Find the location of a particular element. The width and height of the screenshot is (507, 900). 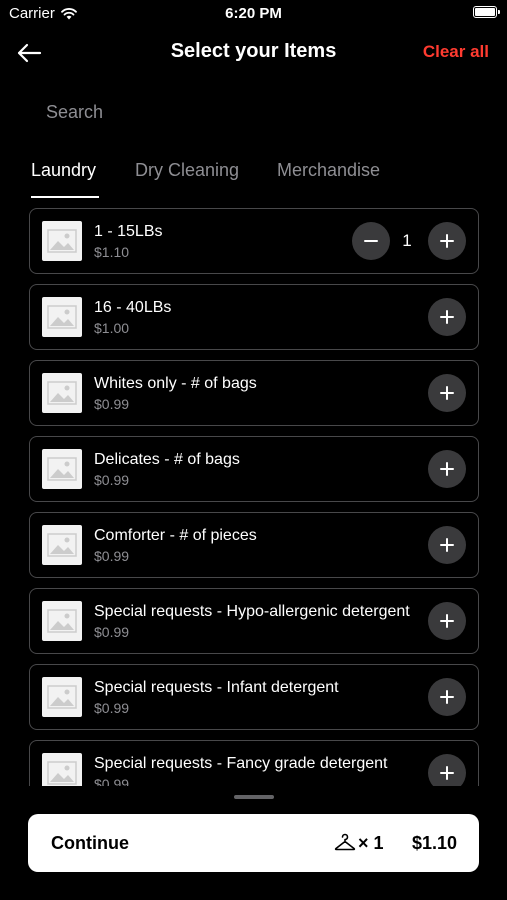

status-bar: Carrier 6:20 PM is located at coordinates (253, 14).